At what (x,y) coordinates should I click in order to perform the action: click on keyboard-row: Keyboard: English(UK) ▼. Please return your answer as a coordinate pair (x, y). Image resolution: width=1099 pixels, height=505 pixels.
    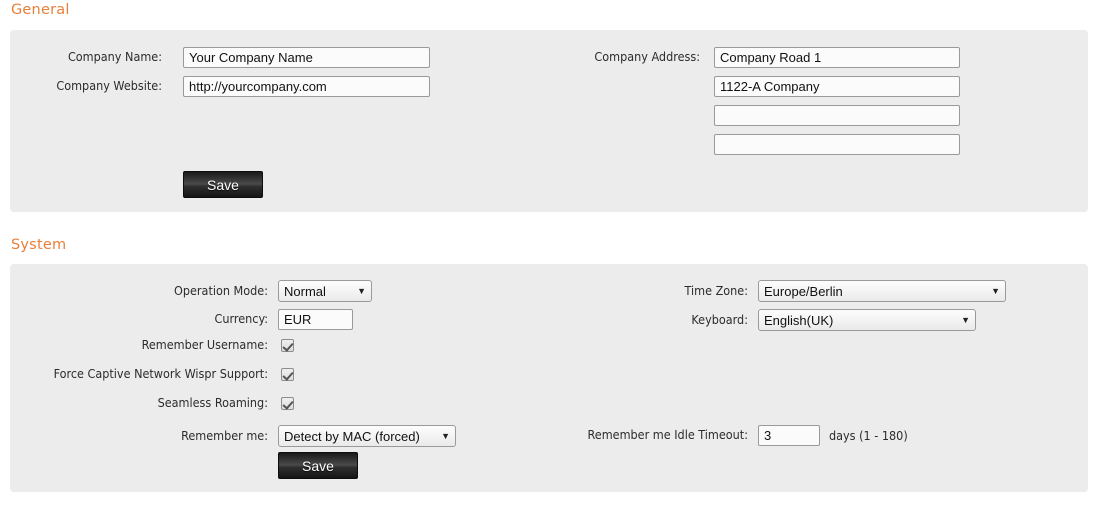
    Looking at the image, I should click on (767, 320).